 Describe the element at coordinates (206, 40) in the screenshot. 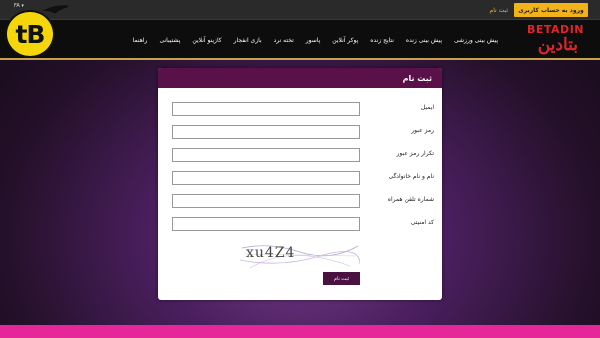

I see `nav-item-online-casino: کازینو آنلاین` at that location.